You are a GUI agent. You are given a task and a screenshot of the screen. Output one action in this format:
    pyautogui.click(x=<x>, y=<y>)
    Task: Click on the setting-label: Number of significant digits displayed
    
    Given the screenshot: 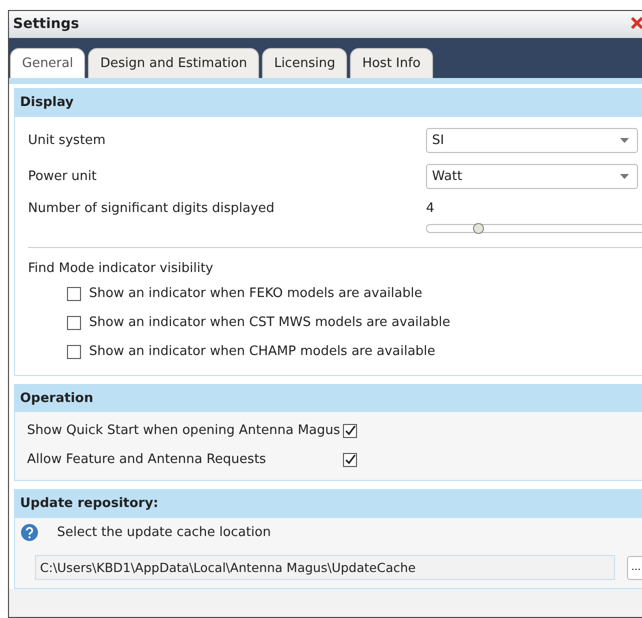 What is the action you would take?
    pyautogui.click(x=152, y=209)
    